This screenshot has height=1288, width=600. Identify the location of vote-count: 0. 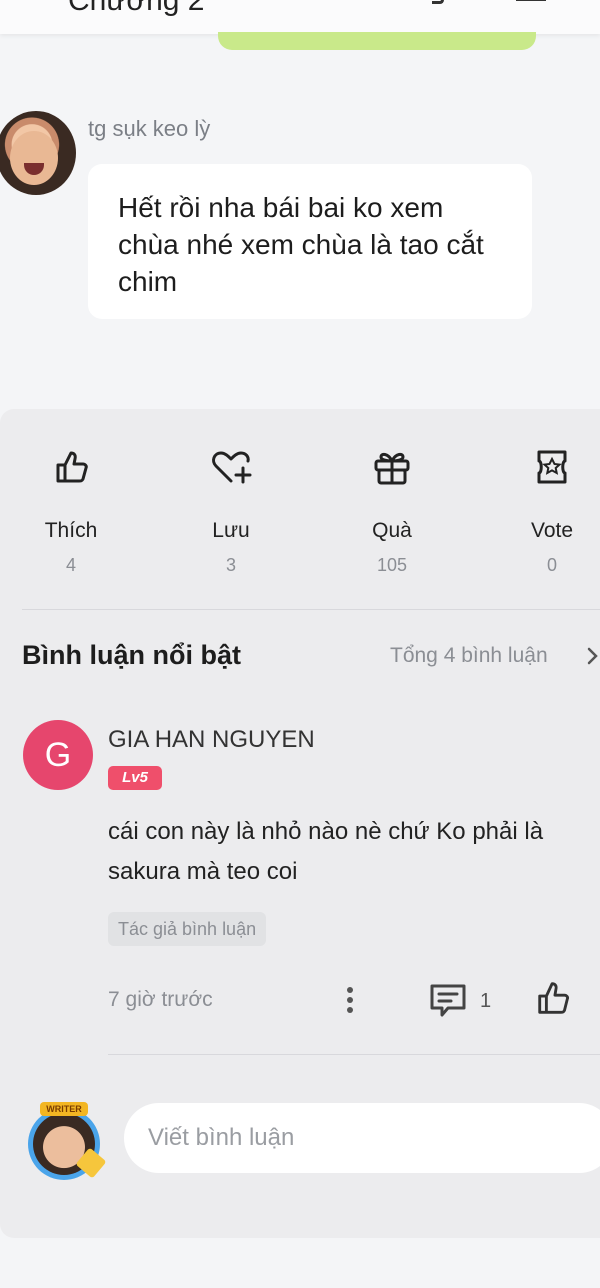
(551, 565).